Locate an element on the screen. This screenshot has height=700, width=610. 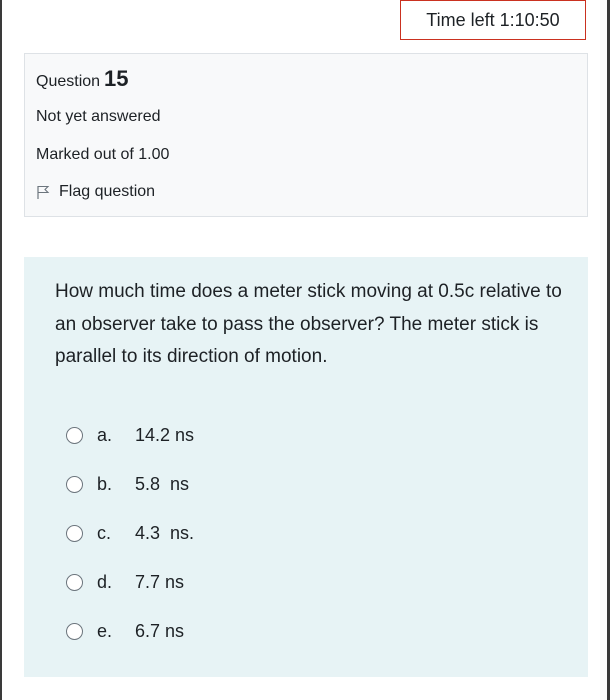
flag-icon is located at coordinates (43, 192).